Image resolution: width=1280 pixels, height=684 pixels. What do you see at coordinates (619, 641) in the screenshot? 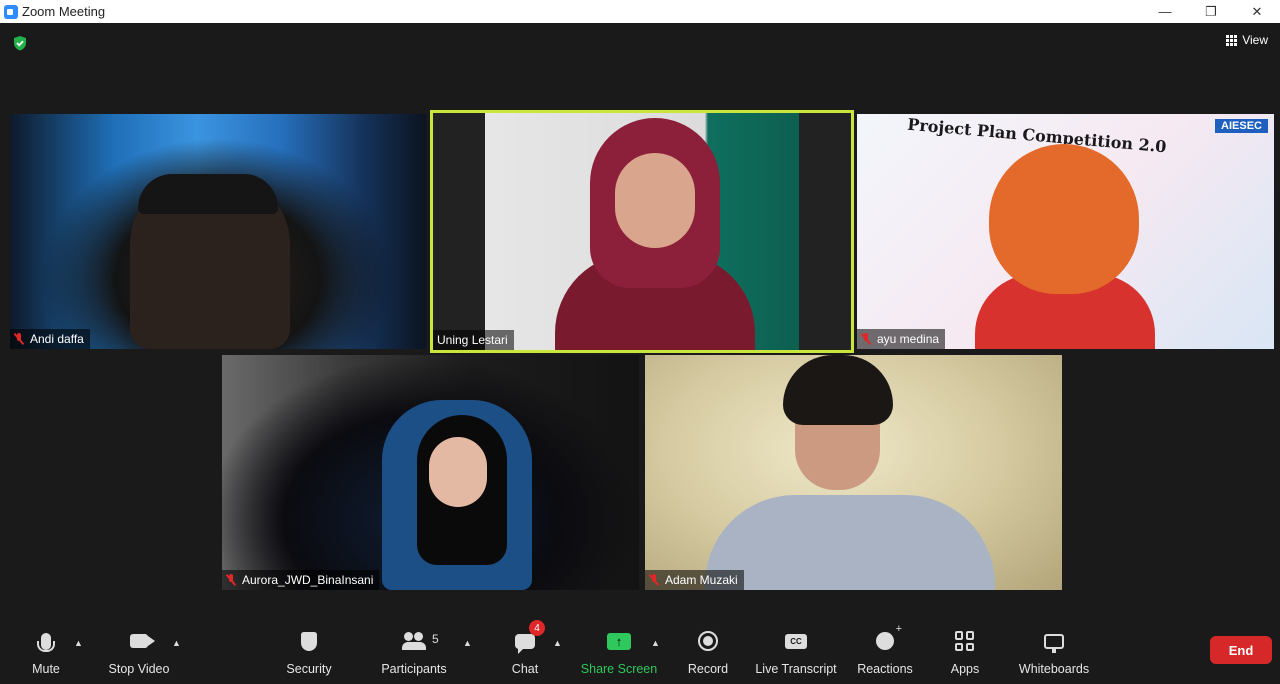
I see `share-screen-arrow-icon: ↑` at bounding box center [619, 641].